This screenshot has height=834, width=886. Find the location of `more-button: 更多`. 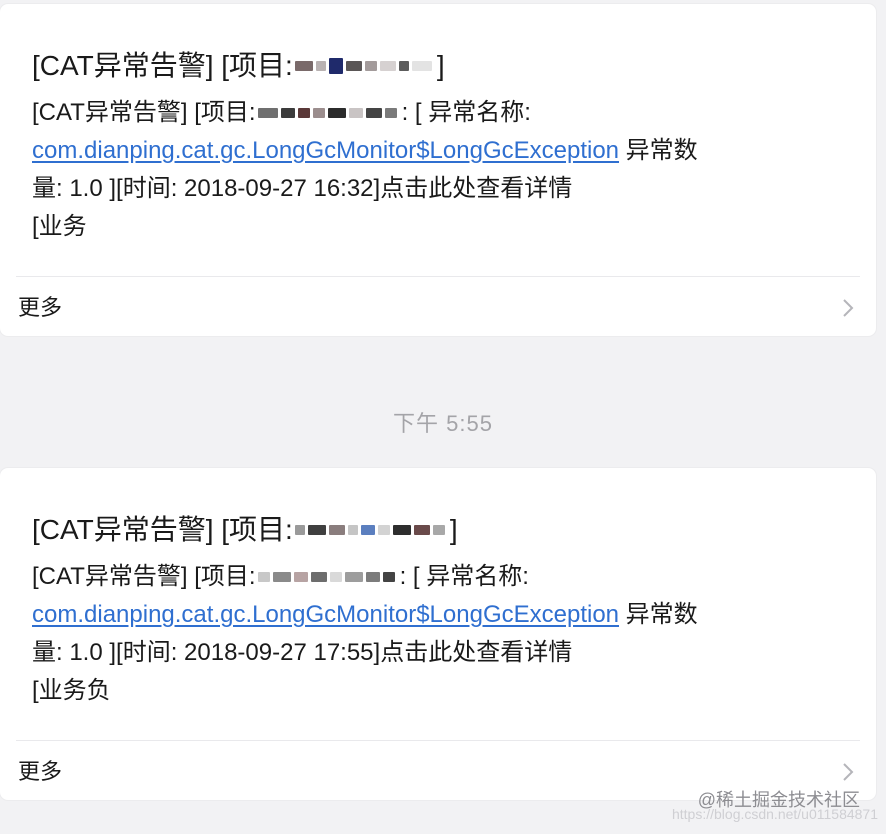

more-button: 更多 is located at coordinates (438, 306).